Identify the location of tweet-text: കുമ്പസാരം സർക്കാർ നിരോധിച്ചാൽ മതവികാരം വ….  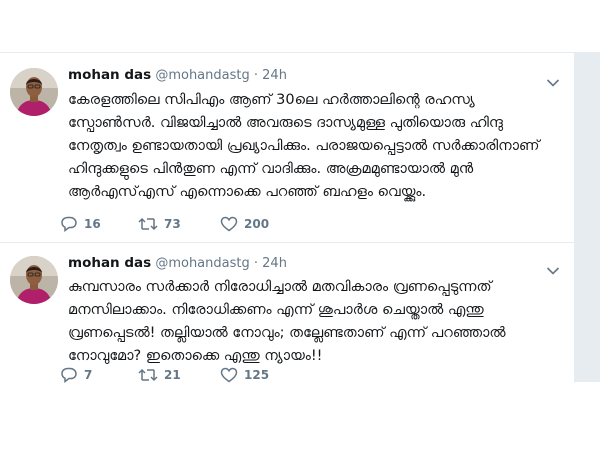
(287, 321).